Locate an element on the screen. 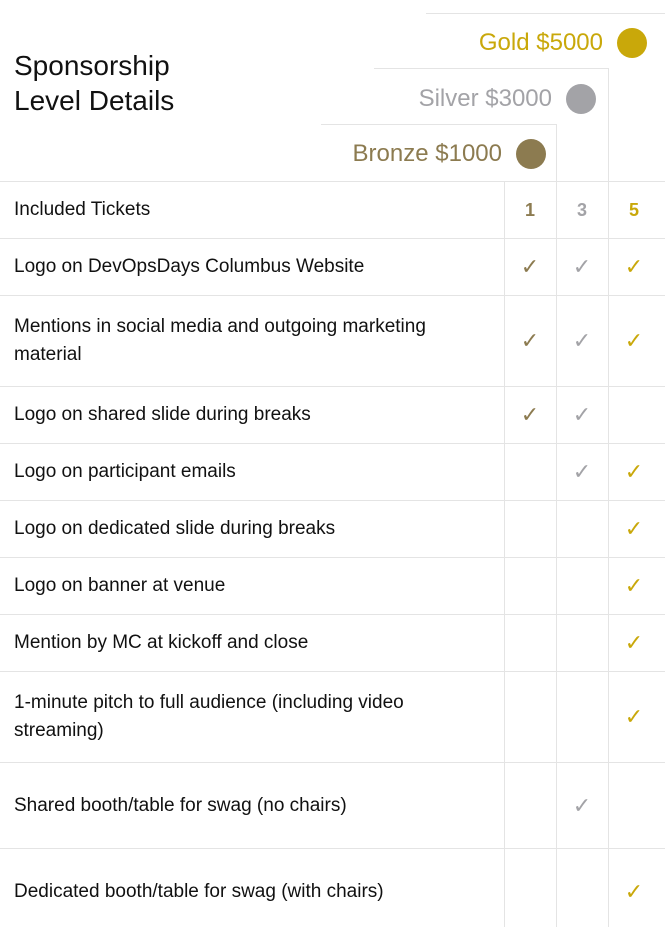  title-line-1: Sponsorship is located at coordinates (92, 65).